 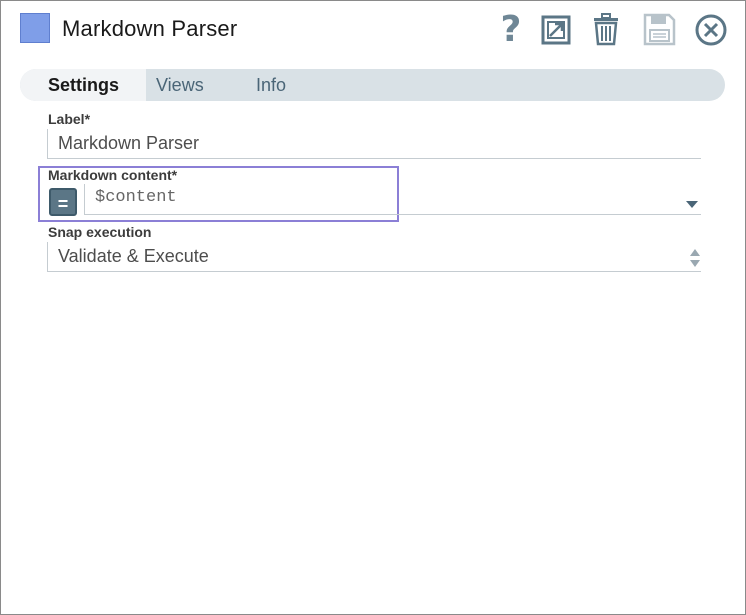 What do you see at coordinates (136, 197) in the screenshot?
I see `markdown-content-value: $content` at bounding box center [136, 197].